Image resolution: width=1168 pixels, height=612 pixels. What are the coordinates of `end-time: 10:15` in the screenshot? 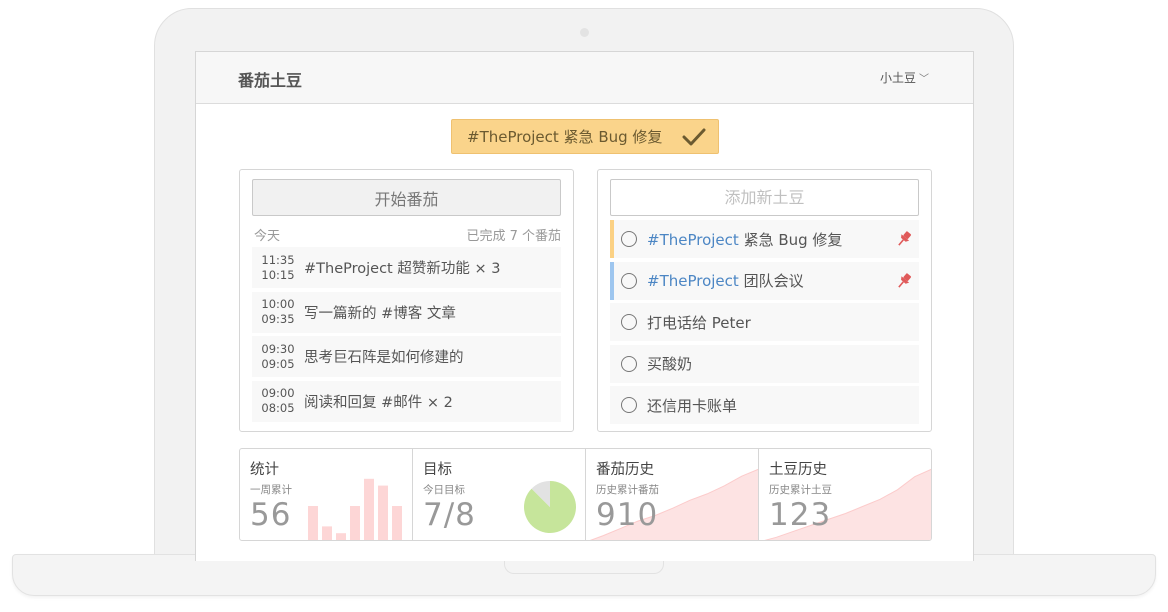 It's located at (278, 274).